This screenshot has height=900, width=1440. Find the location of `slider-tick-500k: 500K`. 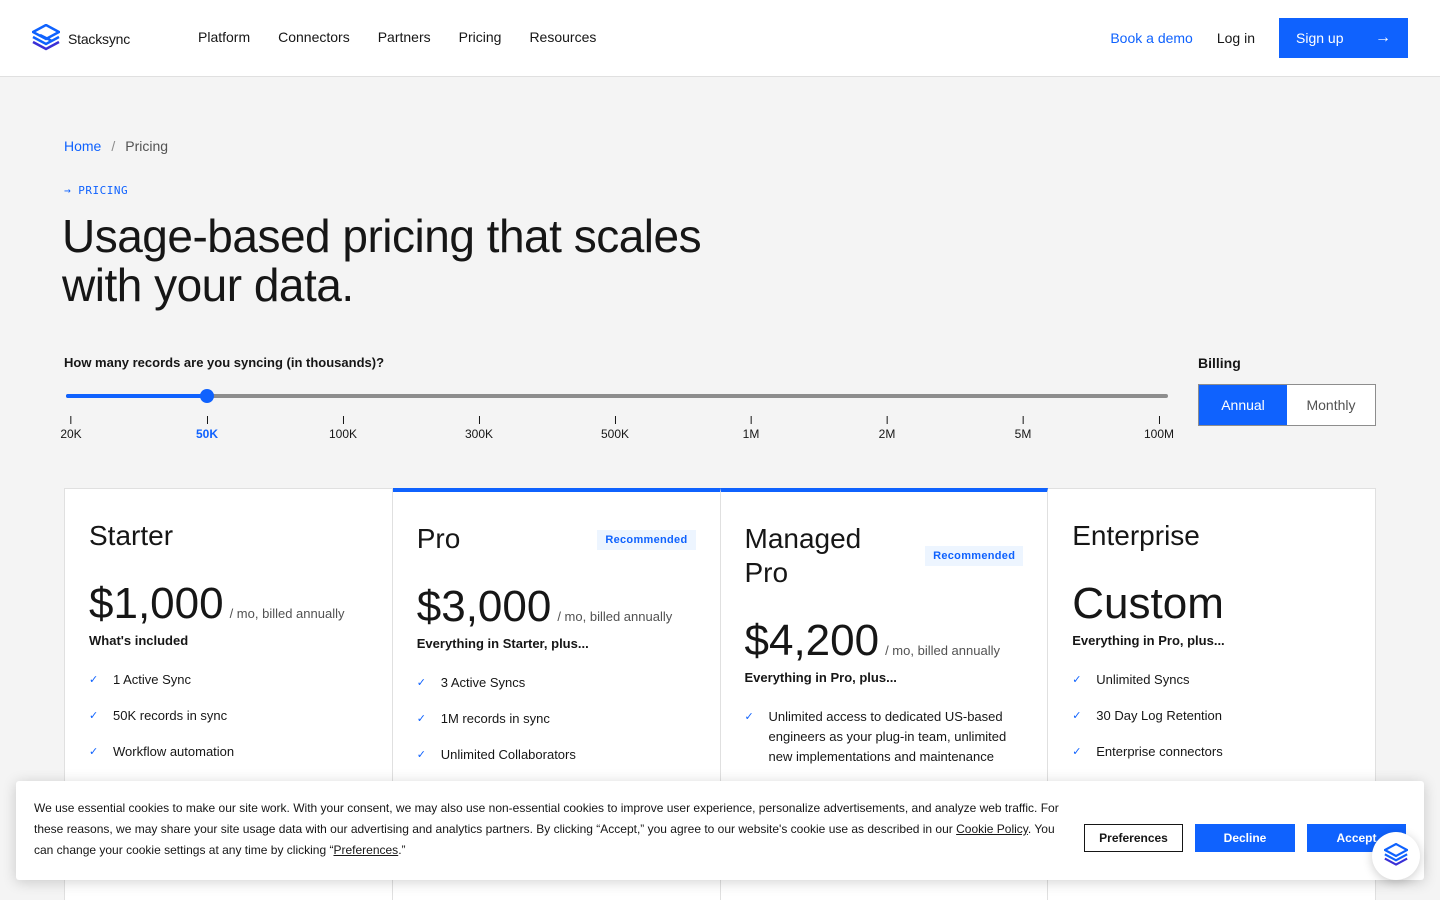

slider-tick-500k: 500K is located at coordinates (615, 428).